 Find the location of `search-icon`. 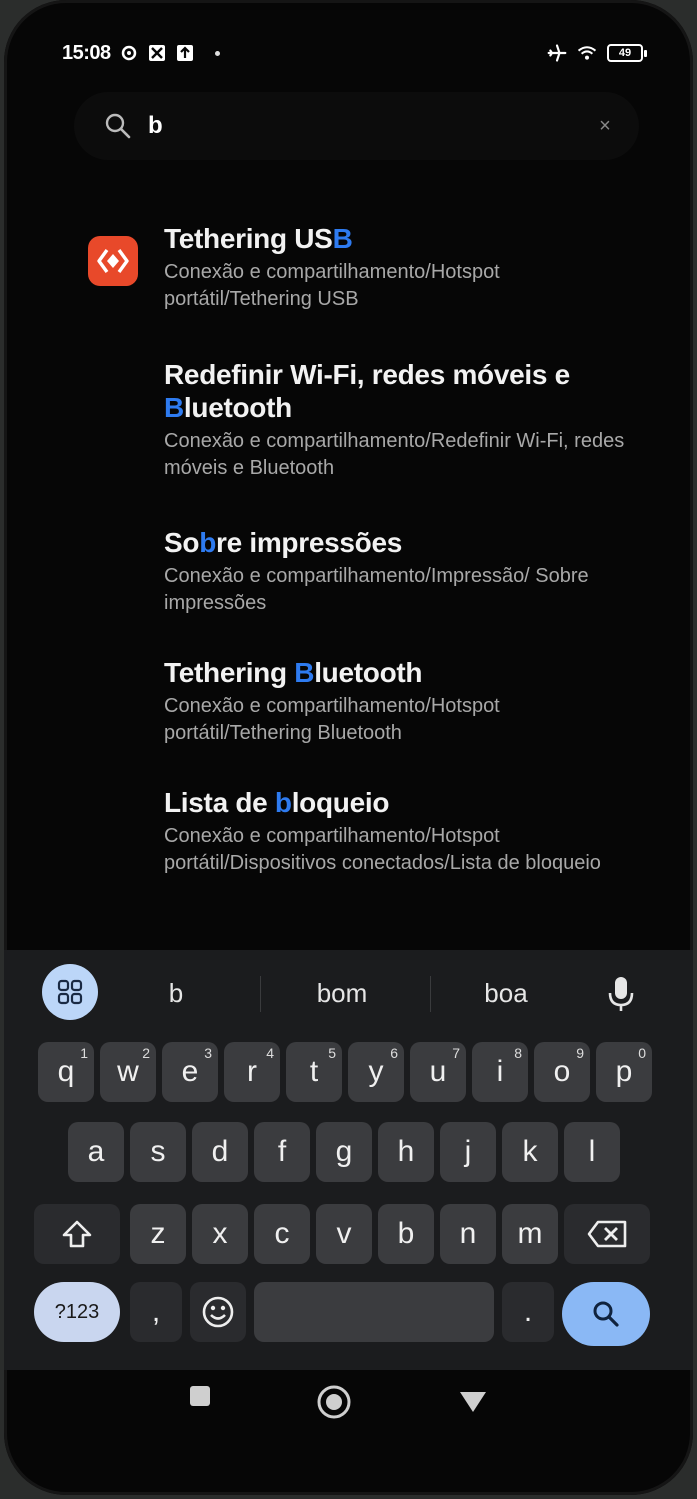

search-icon is located at coordinates (118, 126).